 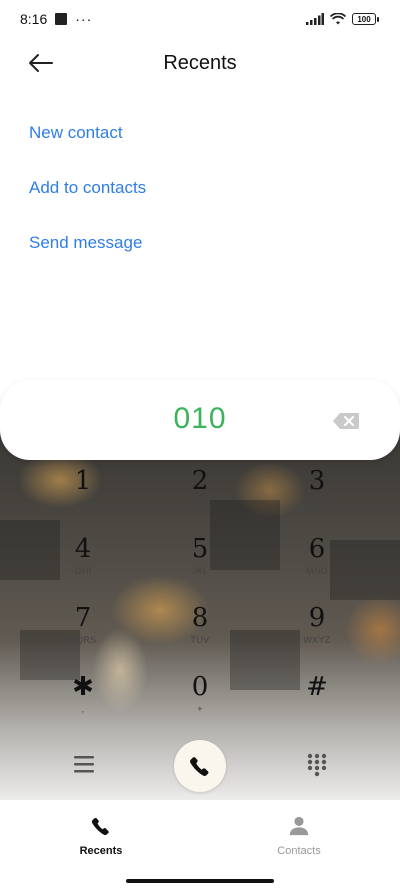 I want to click on voicemail-icon: ꝏ, so click(x=83, y=503).